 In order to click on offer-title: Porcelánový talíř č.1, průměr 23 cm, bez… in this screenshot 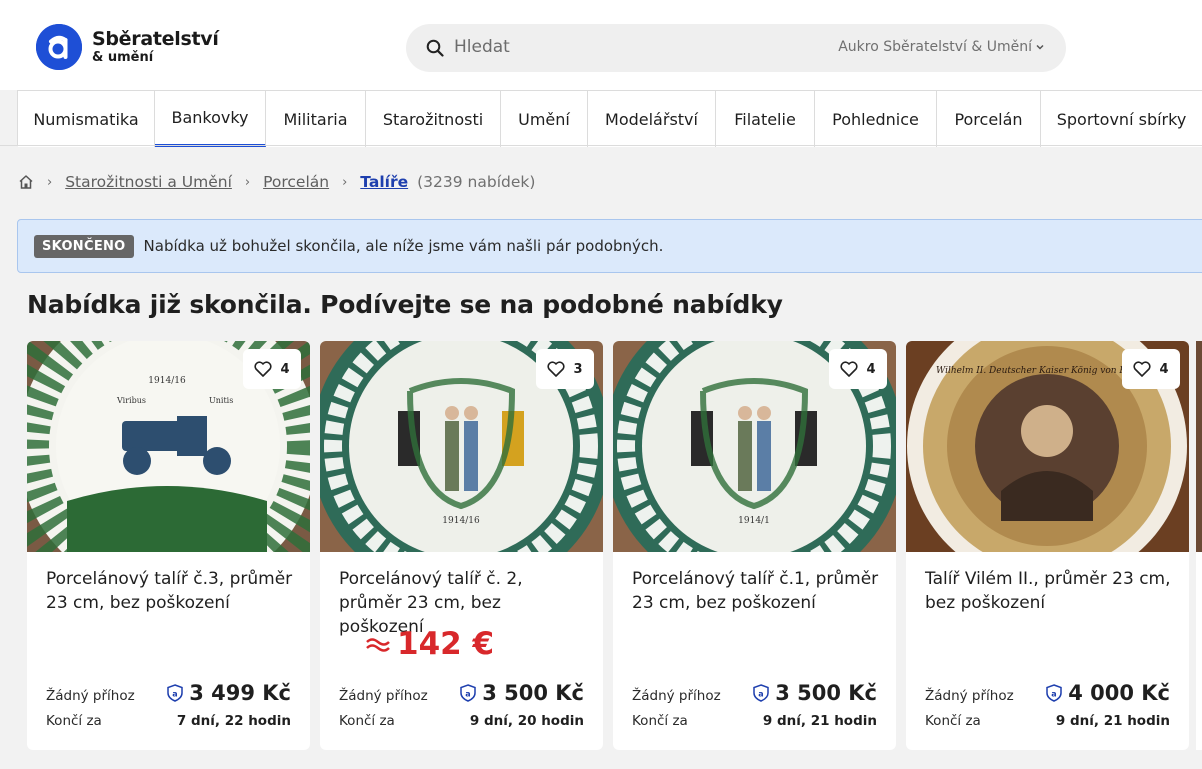, I will do `click(757, 591)`.